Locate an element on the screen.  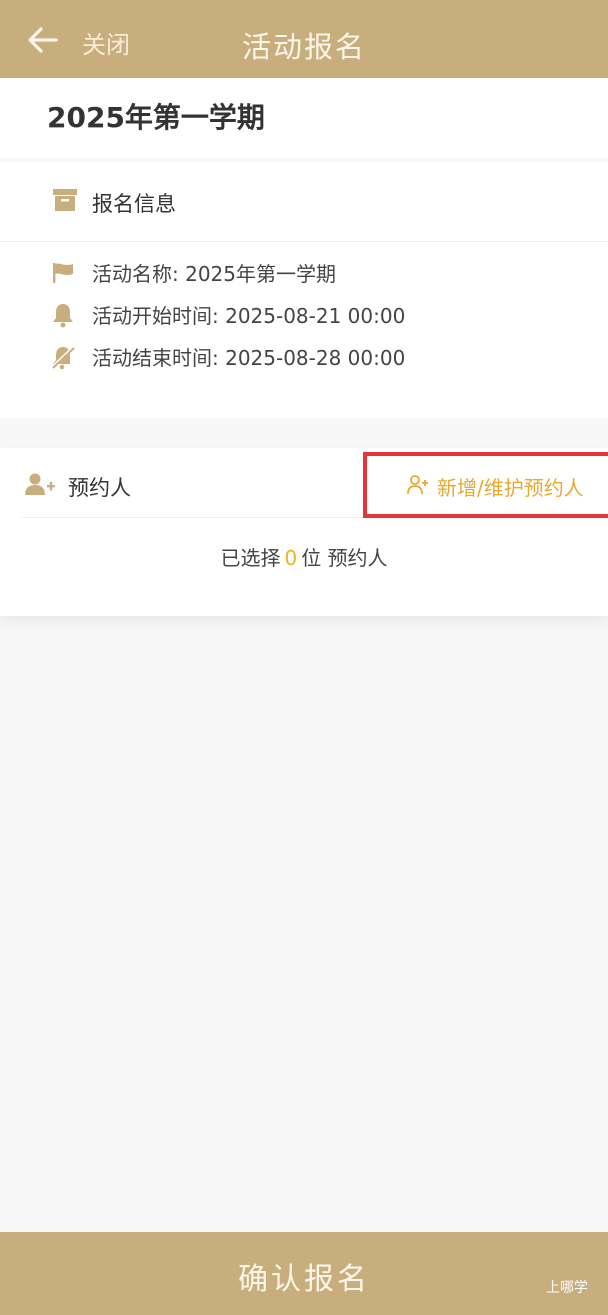
term-card: 2025年第一学期 is located at coordinates (304, 118).